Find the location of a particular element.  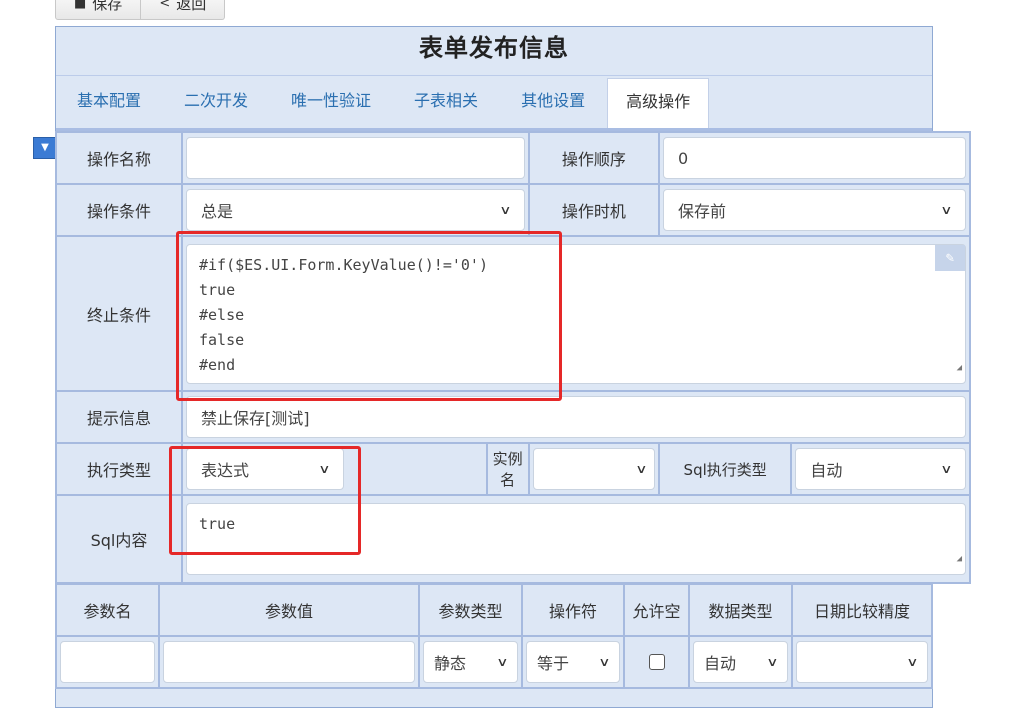

table-row: 静态 ∨ 等于 ∨ 自动 ∨ ∨ is located at coordinates (494, 662).